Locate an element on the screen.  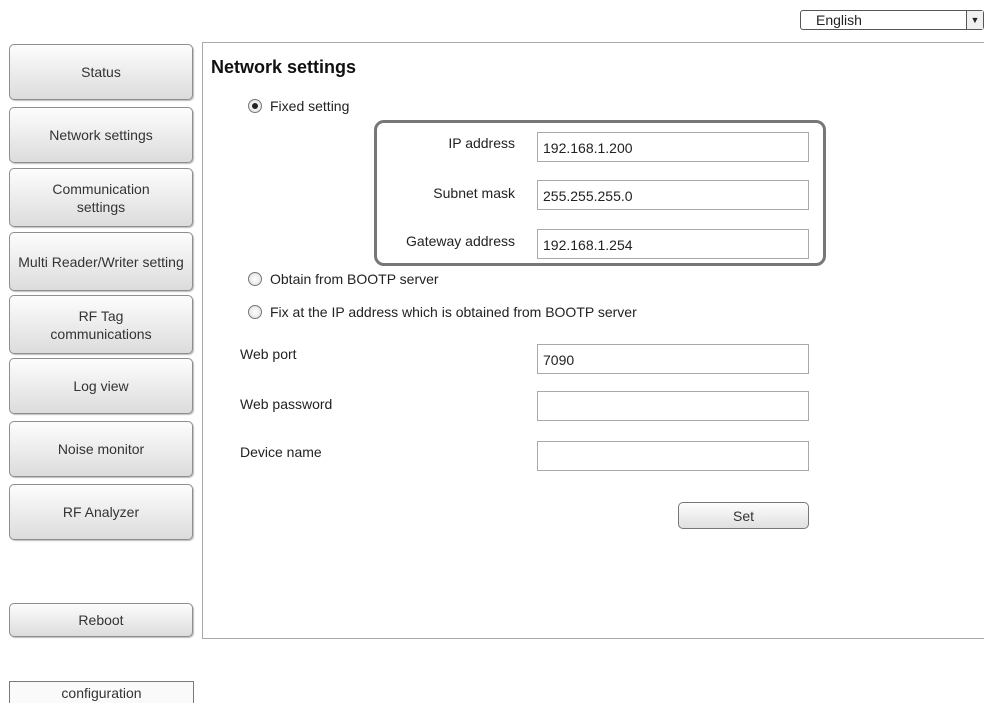
gateway-address-label: Gateway address is located at coordinates (460, 241).